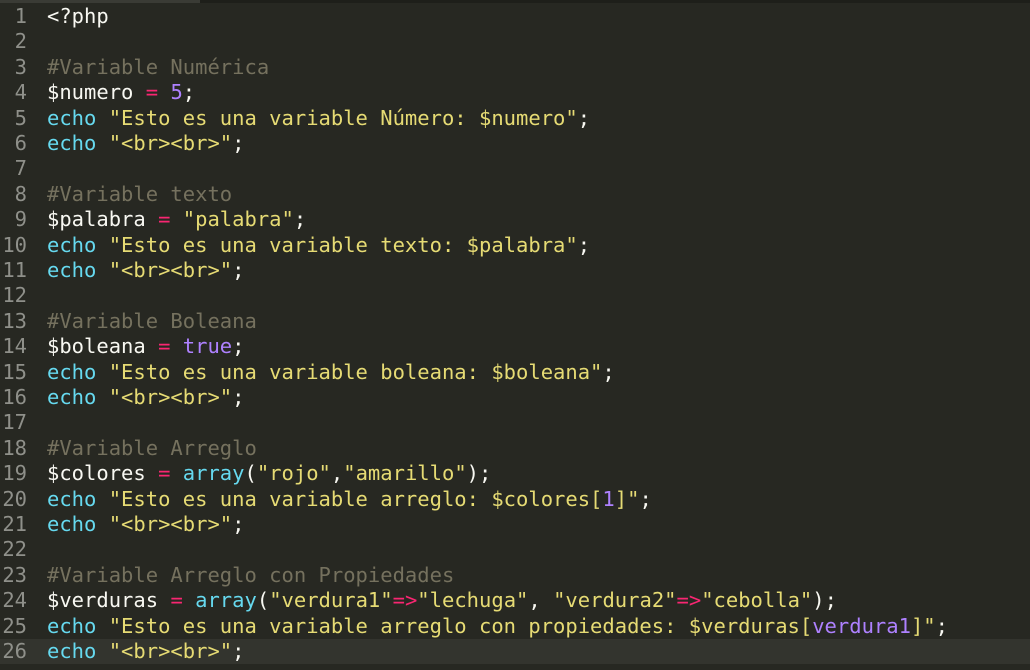  I want to click on line-number: 17, so click(14, 422).